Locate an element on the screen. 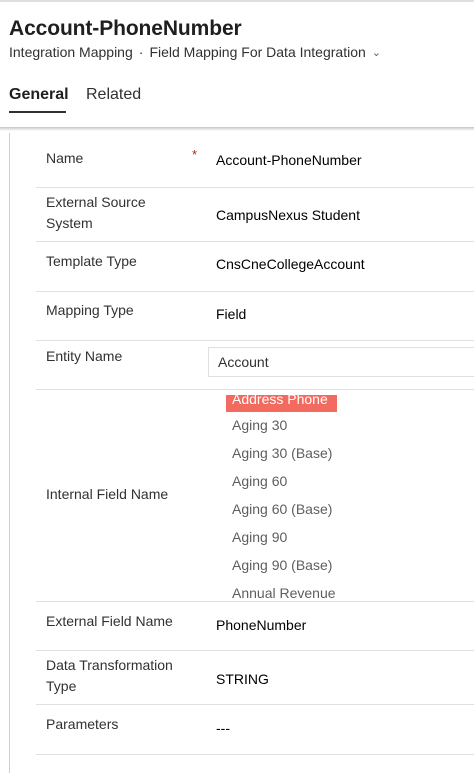 Image resolution: width=474 pixels, height=773 pixels. listbox-option: Annual Revenue is located at coordinates (284, 592).